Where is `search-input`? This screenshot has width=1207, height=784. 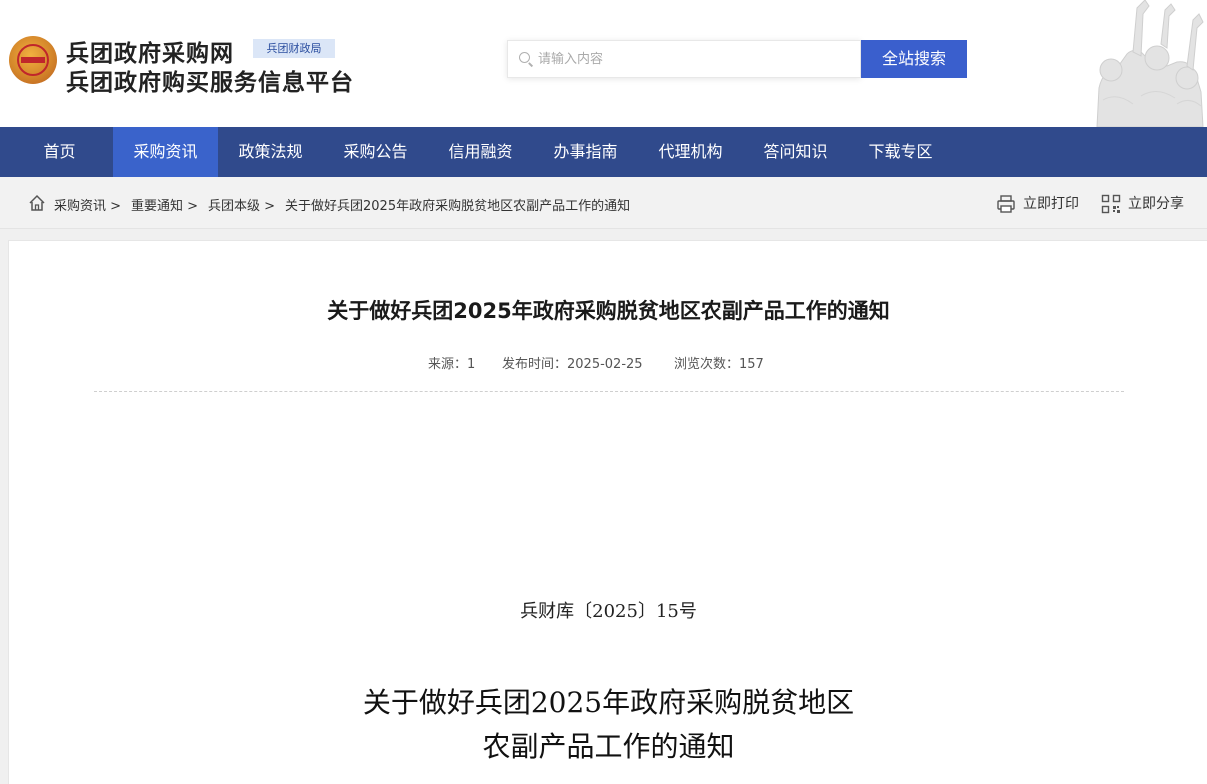
search-input is located at coordinates (697, 59).